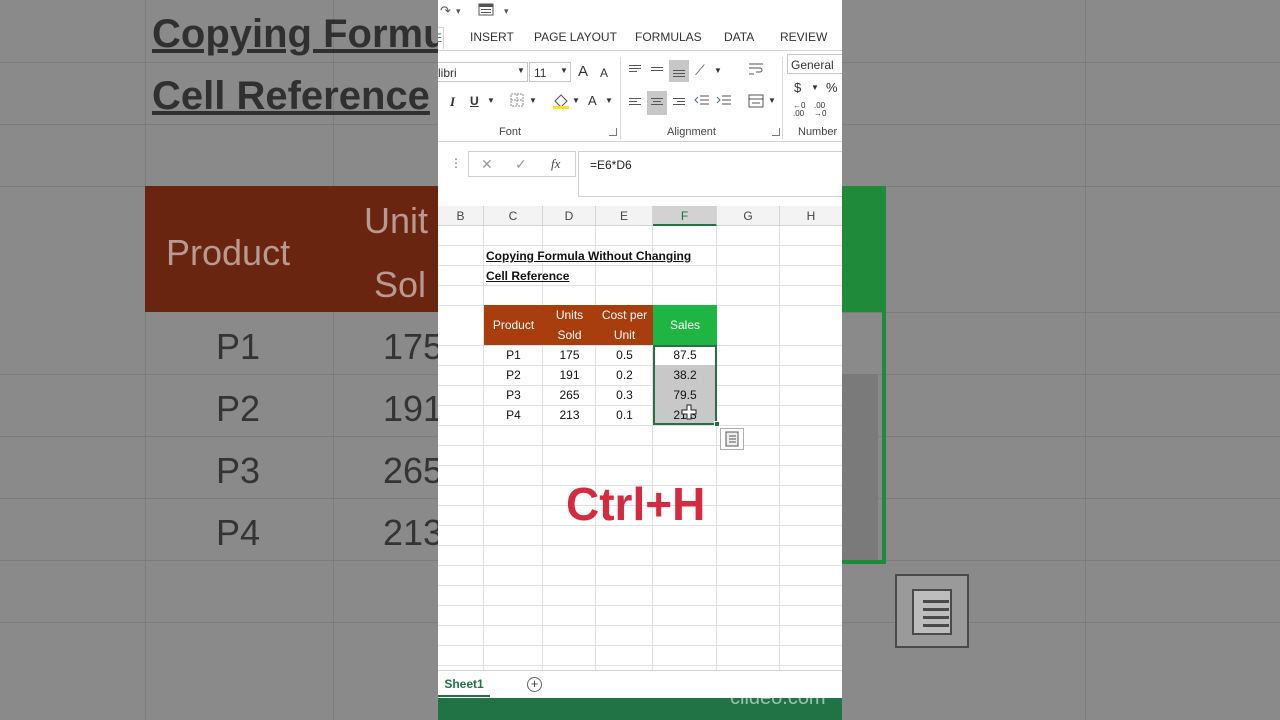 The height and width of the screenshot is (720, 1280). What do you see at coordinates (624, 315) in the screenshot?
I see `header-cost-label-1: Cost per` at bounding box center [624, 315].